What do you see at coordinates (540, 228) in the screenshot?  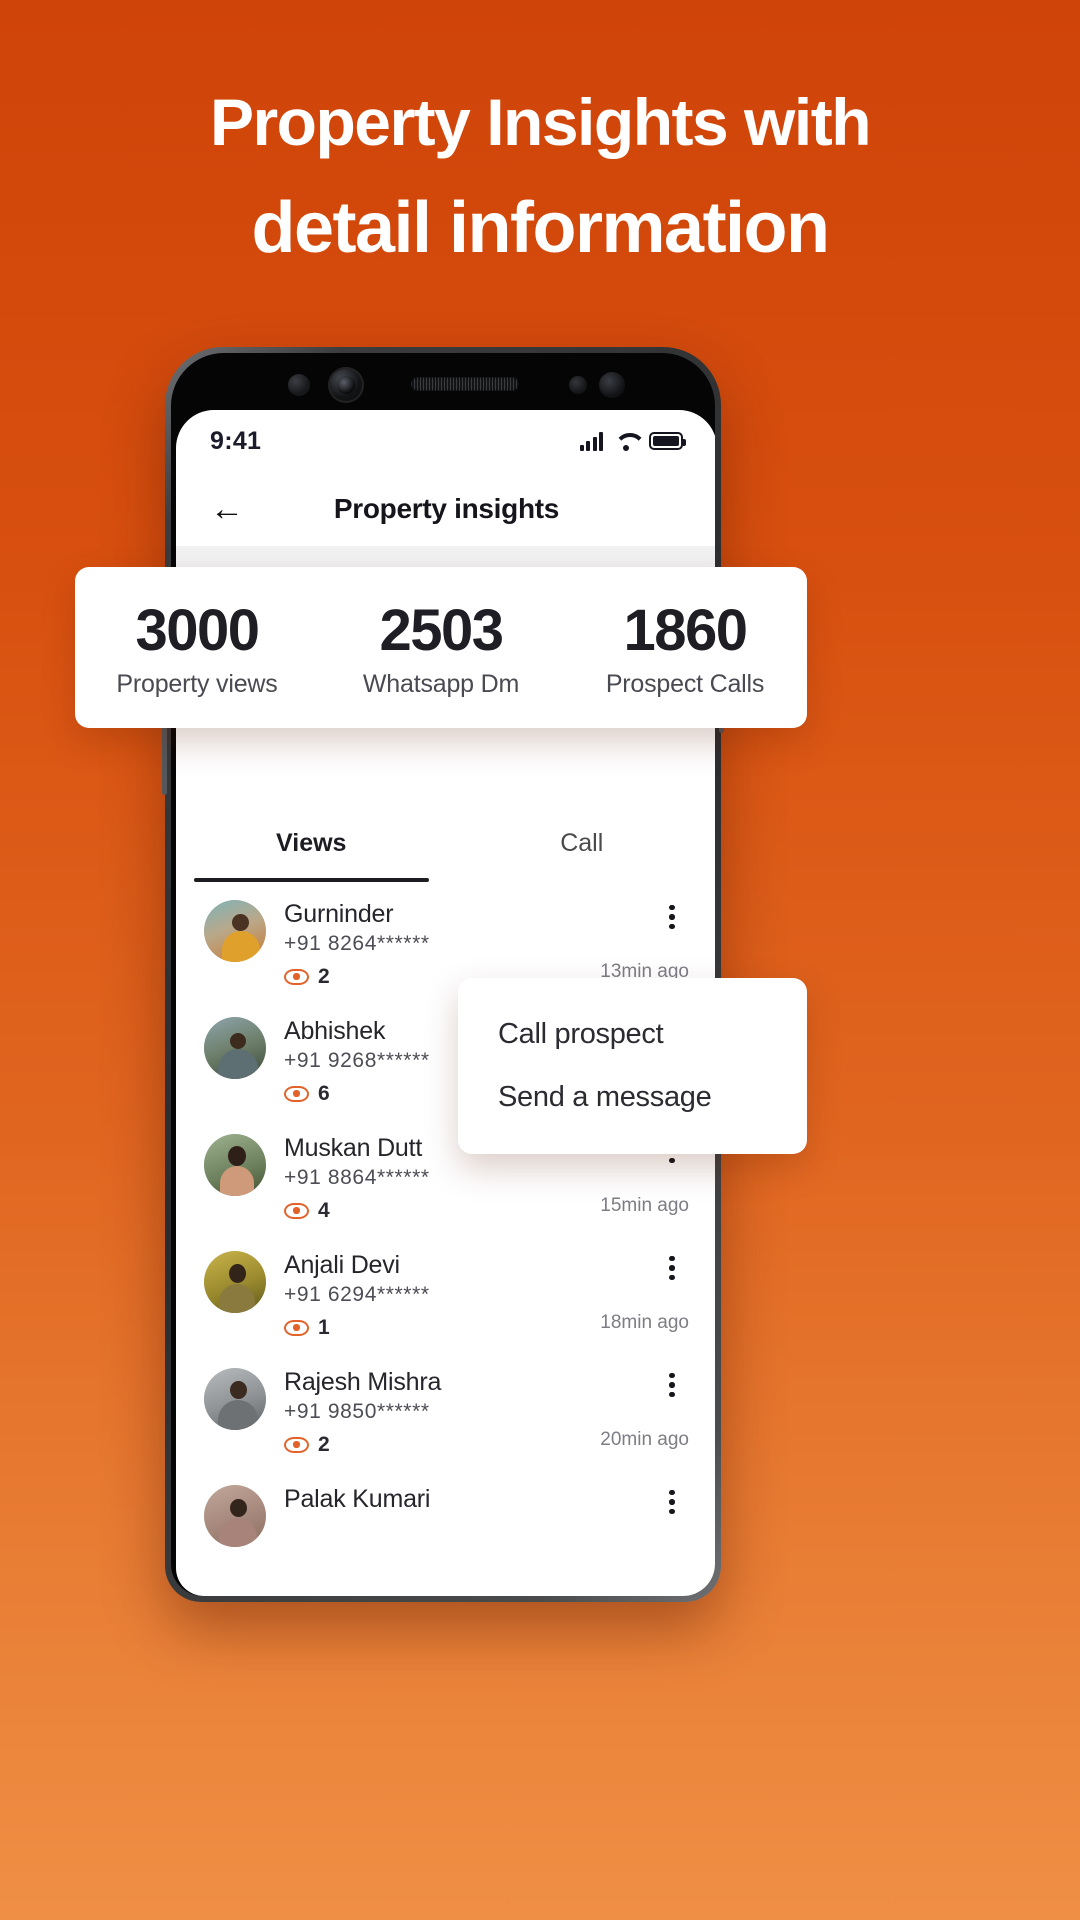 I see `headline-line-2: detail information` at bounding box center [540, 228].